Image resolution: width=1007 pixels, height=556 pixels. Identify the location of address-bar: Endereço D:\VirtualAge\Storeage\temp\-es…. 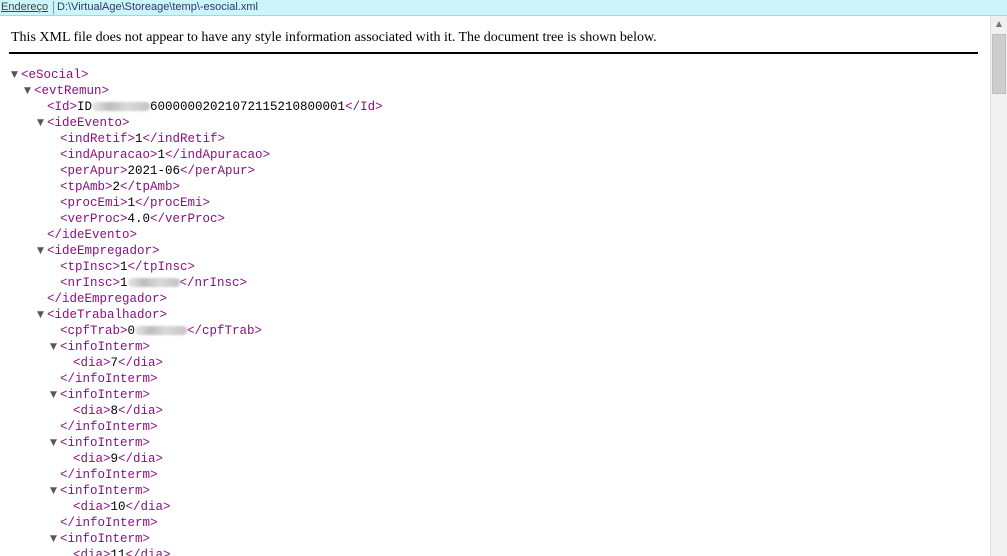
(503, 8).